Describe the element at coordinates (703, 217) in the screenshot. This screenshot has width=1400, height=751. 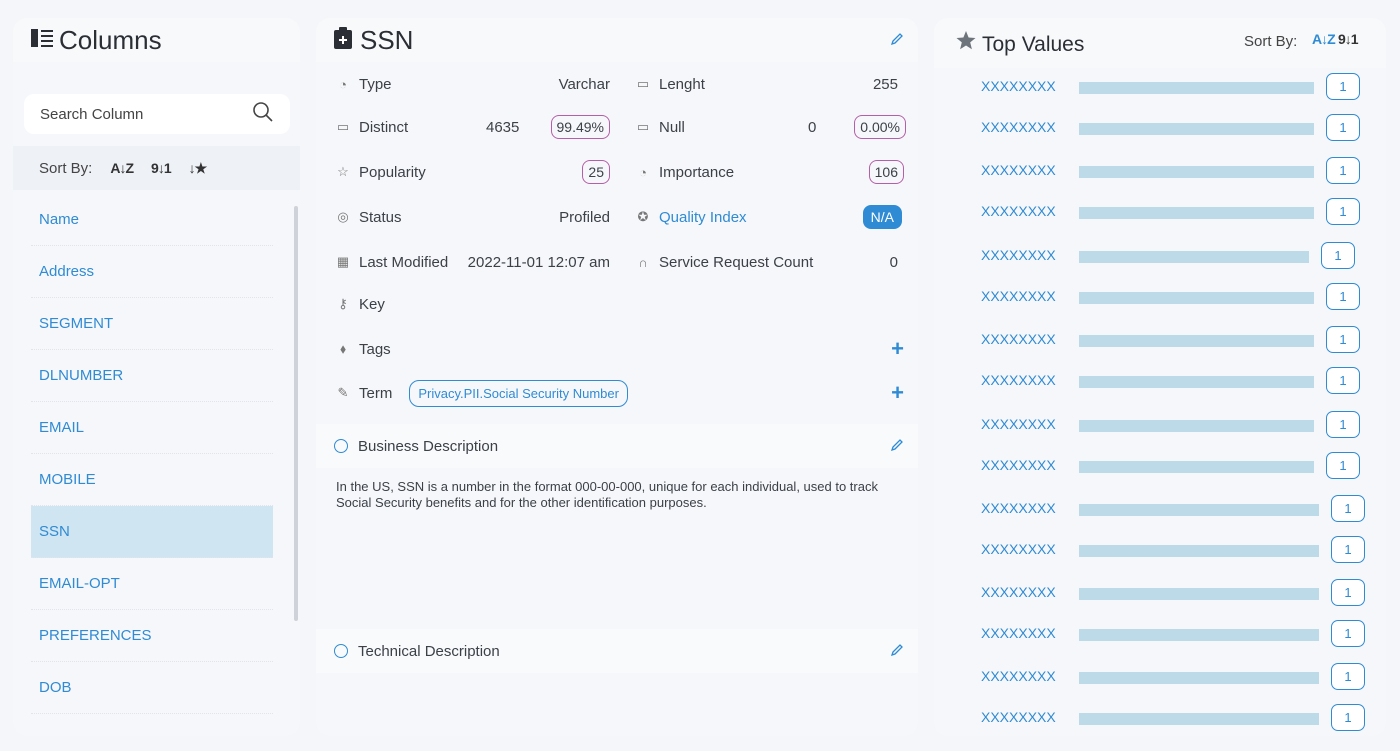
I see `quality-index-link: Quality Index` at that location.